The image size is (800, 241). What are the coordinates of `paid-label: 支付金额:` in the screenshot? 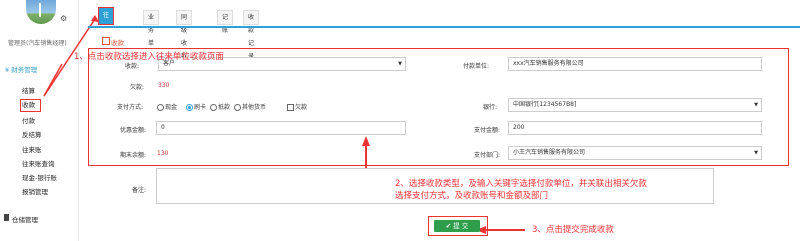 It's located at (487, 130).